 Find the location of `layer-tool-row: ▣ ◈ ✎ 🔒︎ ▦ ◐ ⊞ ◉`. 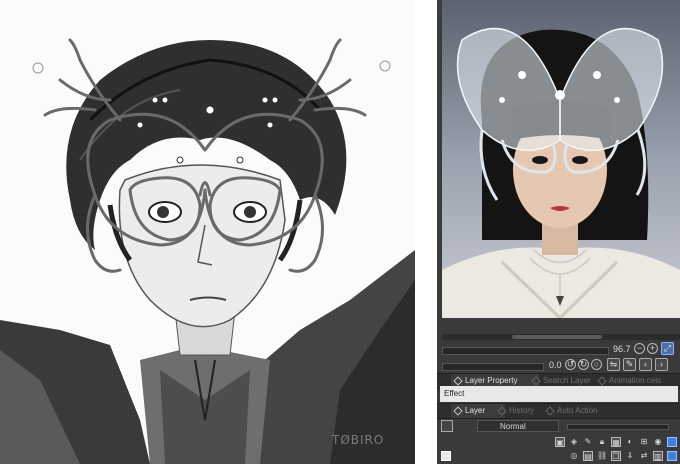

layer-tool-row: ▣ ◈ ✎ 🔒︎ ▦ ◐ ⊞ ◉ is located at coordinates (558, 443).